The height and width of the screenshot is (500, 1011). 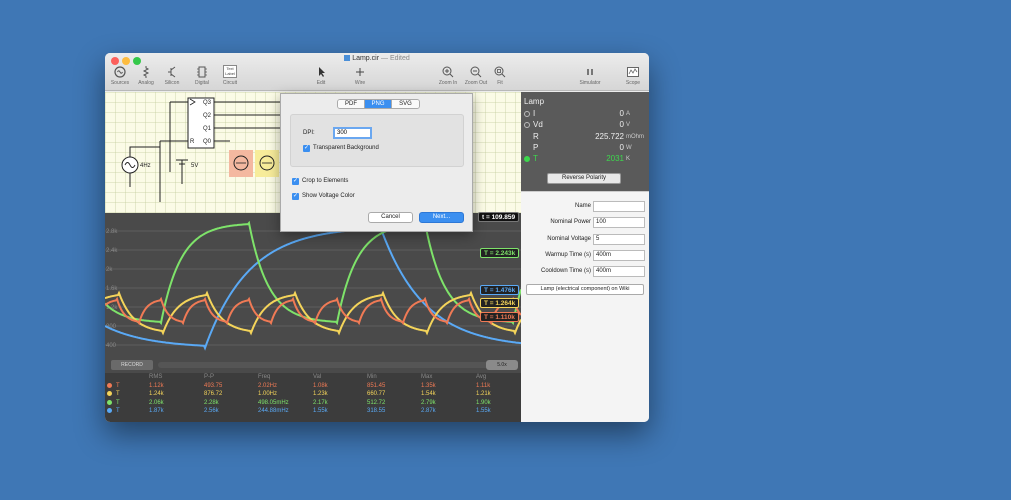 I want to click on nominal-voltage-input: 5, so click(x=619, y=239).